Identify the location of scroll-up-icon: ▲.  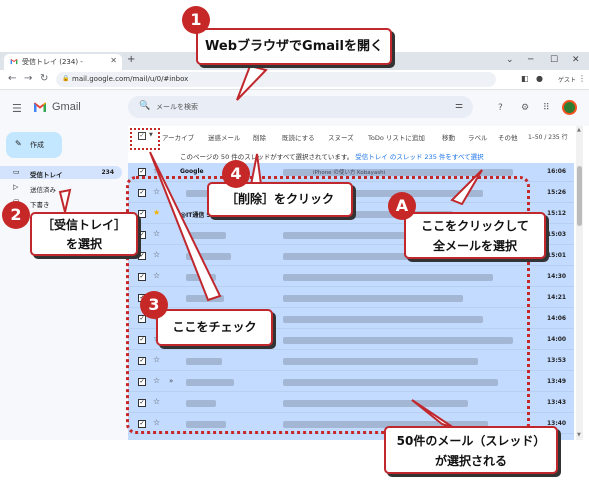
(579, 130).